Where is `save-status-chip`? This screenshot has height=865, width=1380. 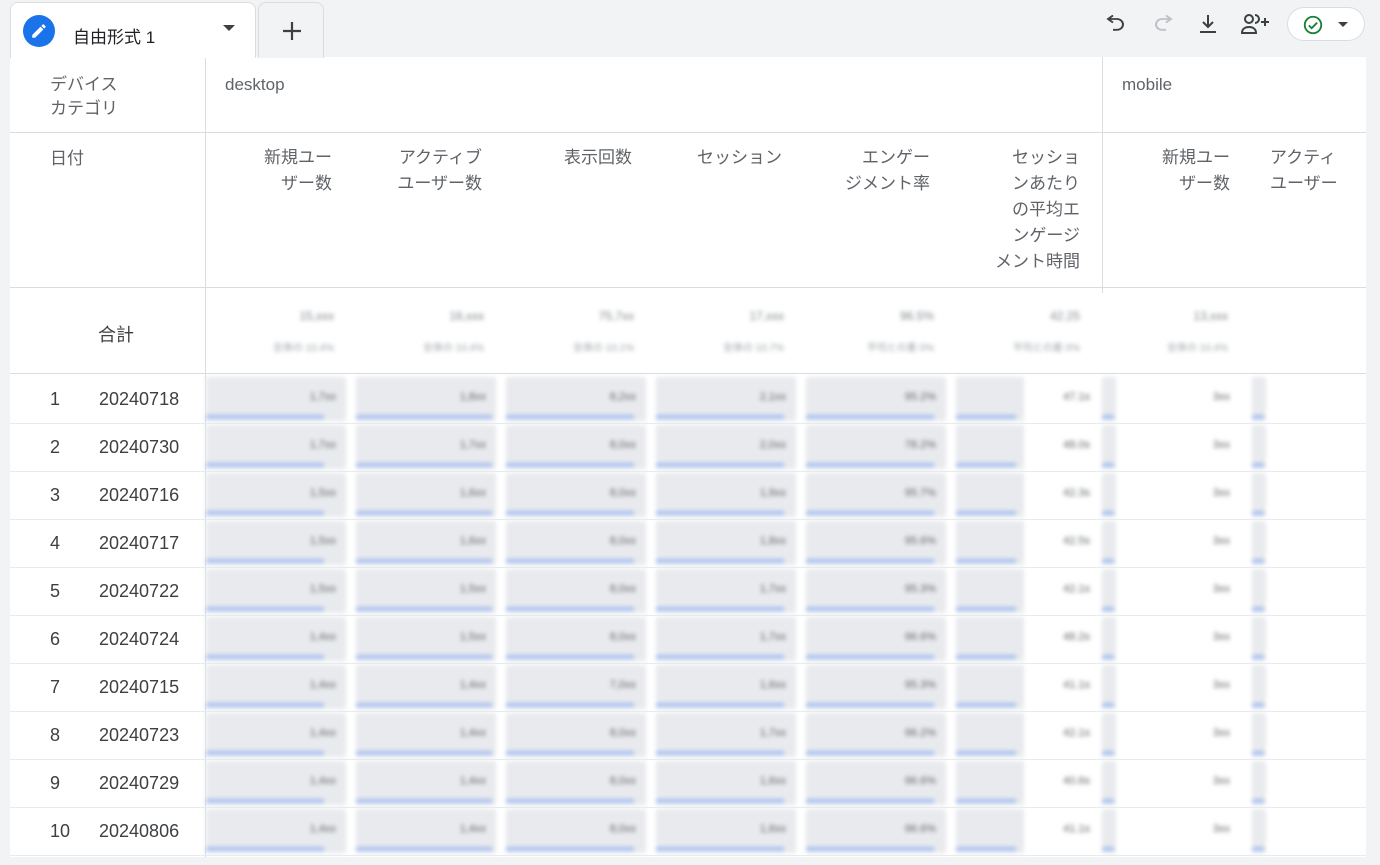
save-status-chip is located at coordinates (1326, 24).